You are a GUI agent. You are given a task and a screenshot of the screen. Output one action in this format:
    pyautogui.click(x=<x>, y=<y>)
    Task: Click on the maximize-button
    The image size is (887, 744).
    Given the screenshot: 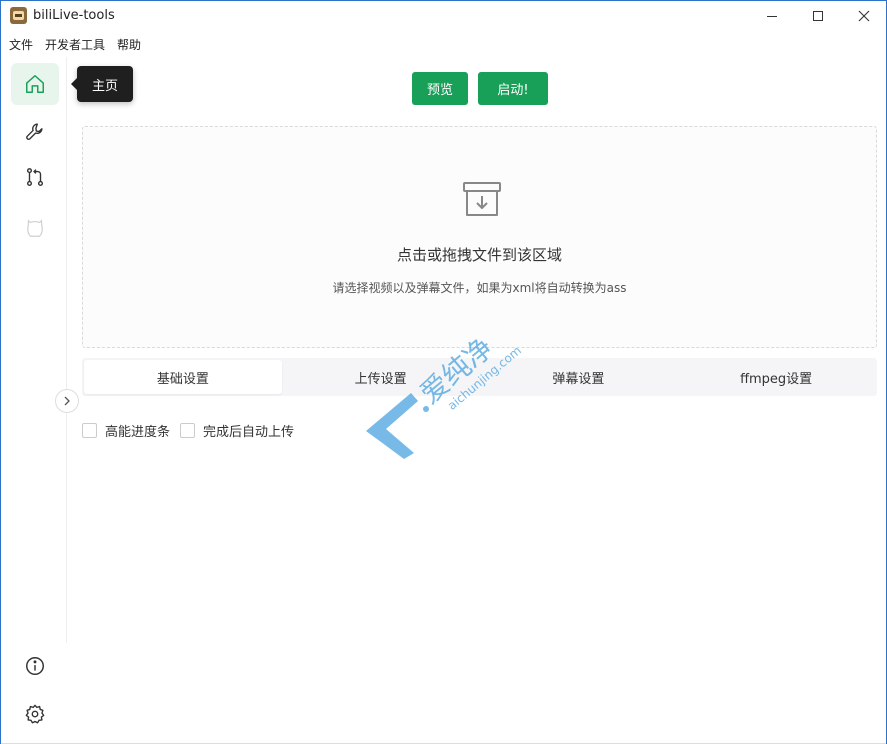 What is the action you would take?
    pyautogui.click(x=818, y=16)
    